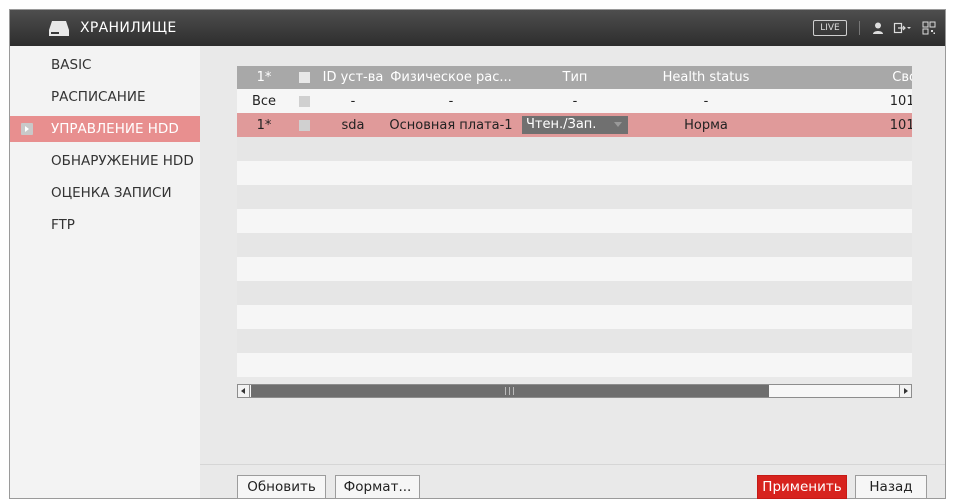 Image resolution: width=955 pixels, height=502 pixels. I want to click on sidebar-item-label: FTP, so click(63, 225).